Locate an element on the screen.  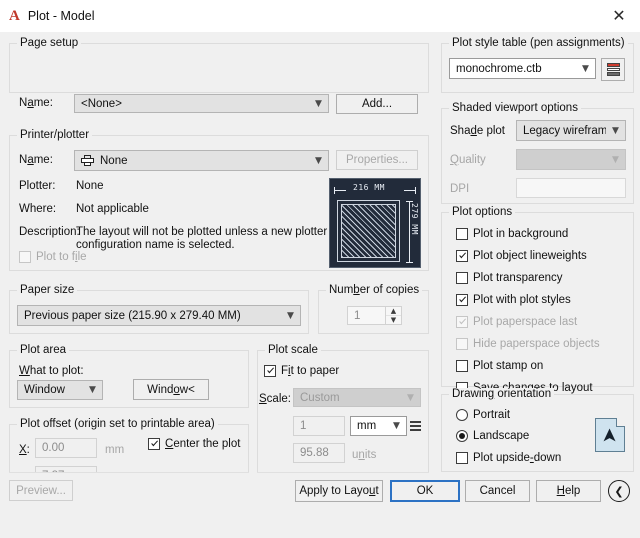
spinner-up-icon: ▲ is located at coordinates (393, 311).